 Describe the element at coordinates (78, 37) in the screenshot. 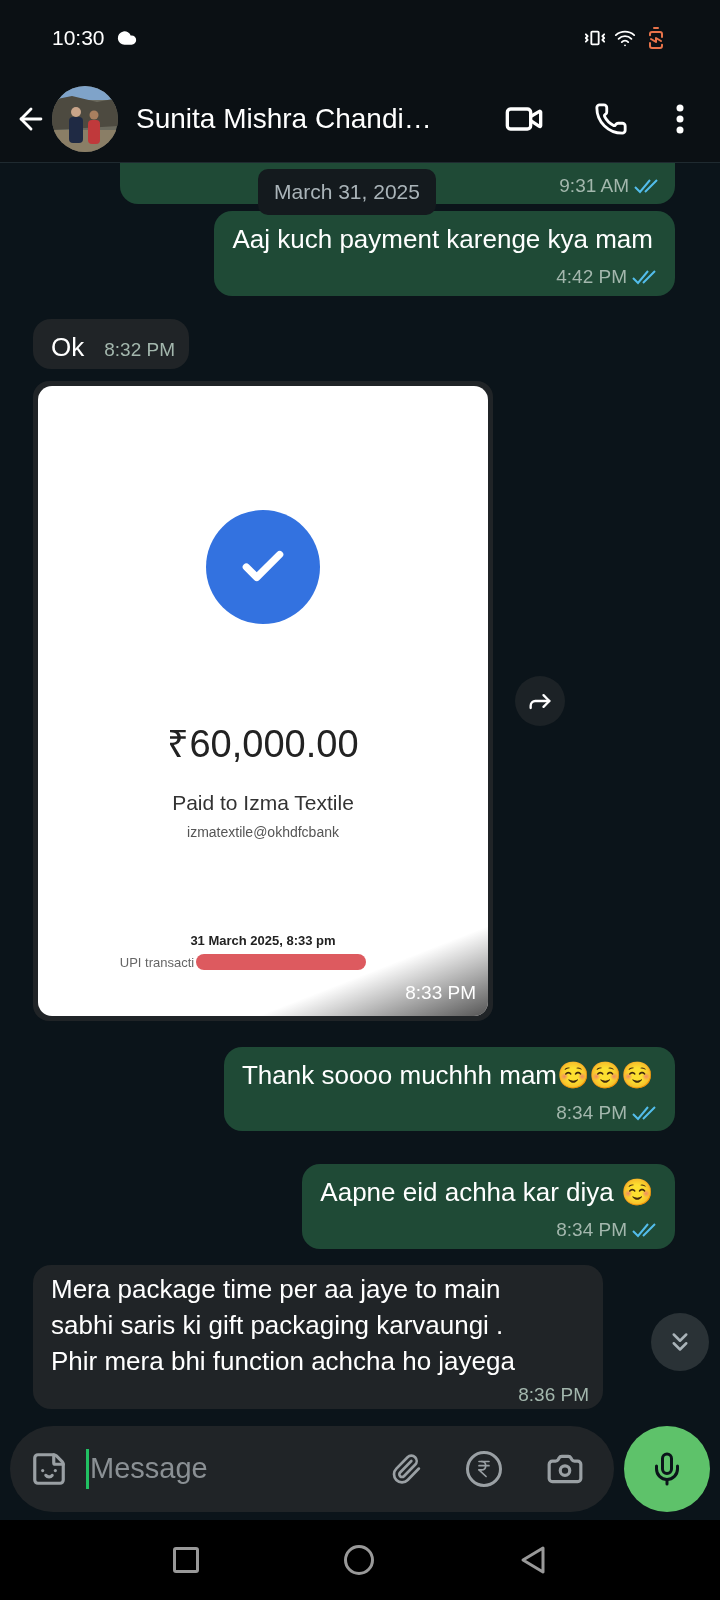

I see `status-time: 10:30` at that location.